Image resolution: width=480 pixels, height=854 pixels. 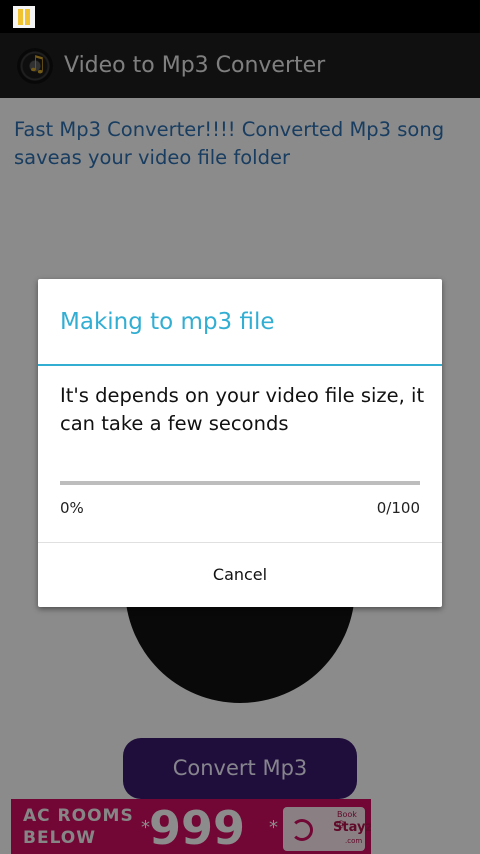 I want to click on status-bar, so click(x=240, y=16).